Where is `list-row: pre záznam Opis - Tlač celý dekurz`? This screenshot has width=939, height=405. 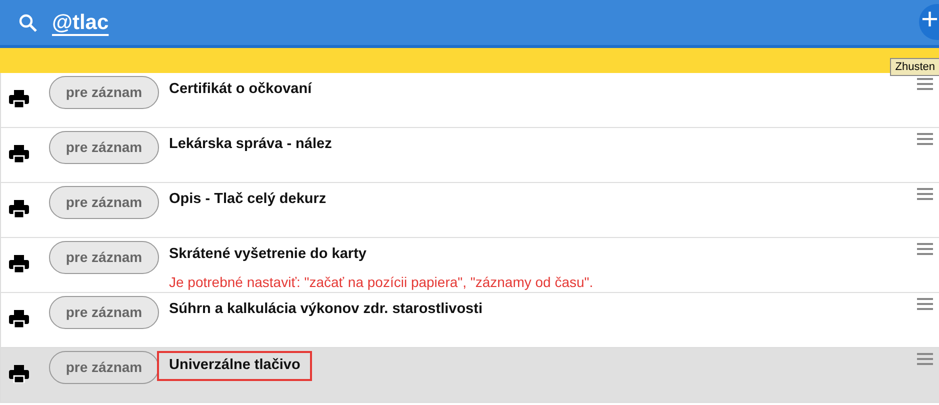
list-row: pre záznam Opis - Tlač celý dekurz is located at coordinates (469, 210).